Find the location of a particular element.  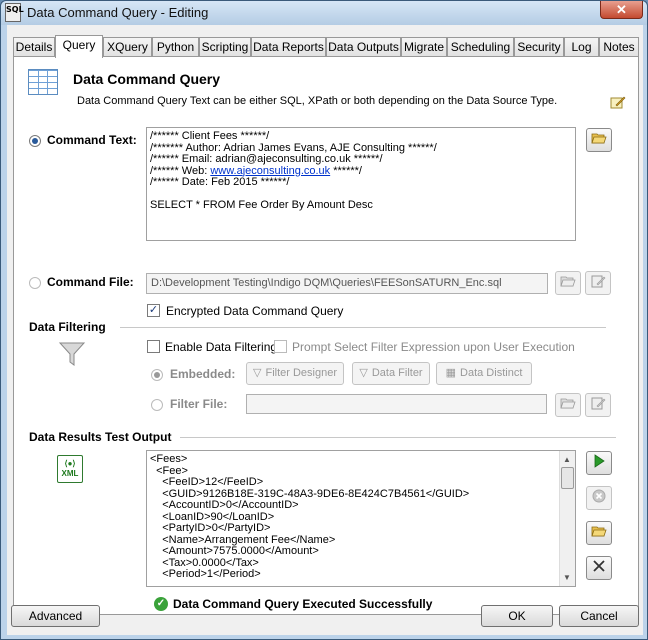

filter-designer-label: Filter Designer is located at coordinates (301, 373).